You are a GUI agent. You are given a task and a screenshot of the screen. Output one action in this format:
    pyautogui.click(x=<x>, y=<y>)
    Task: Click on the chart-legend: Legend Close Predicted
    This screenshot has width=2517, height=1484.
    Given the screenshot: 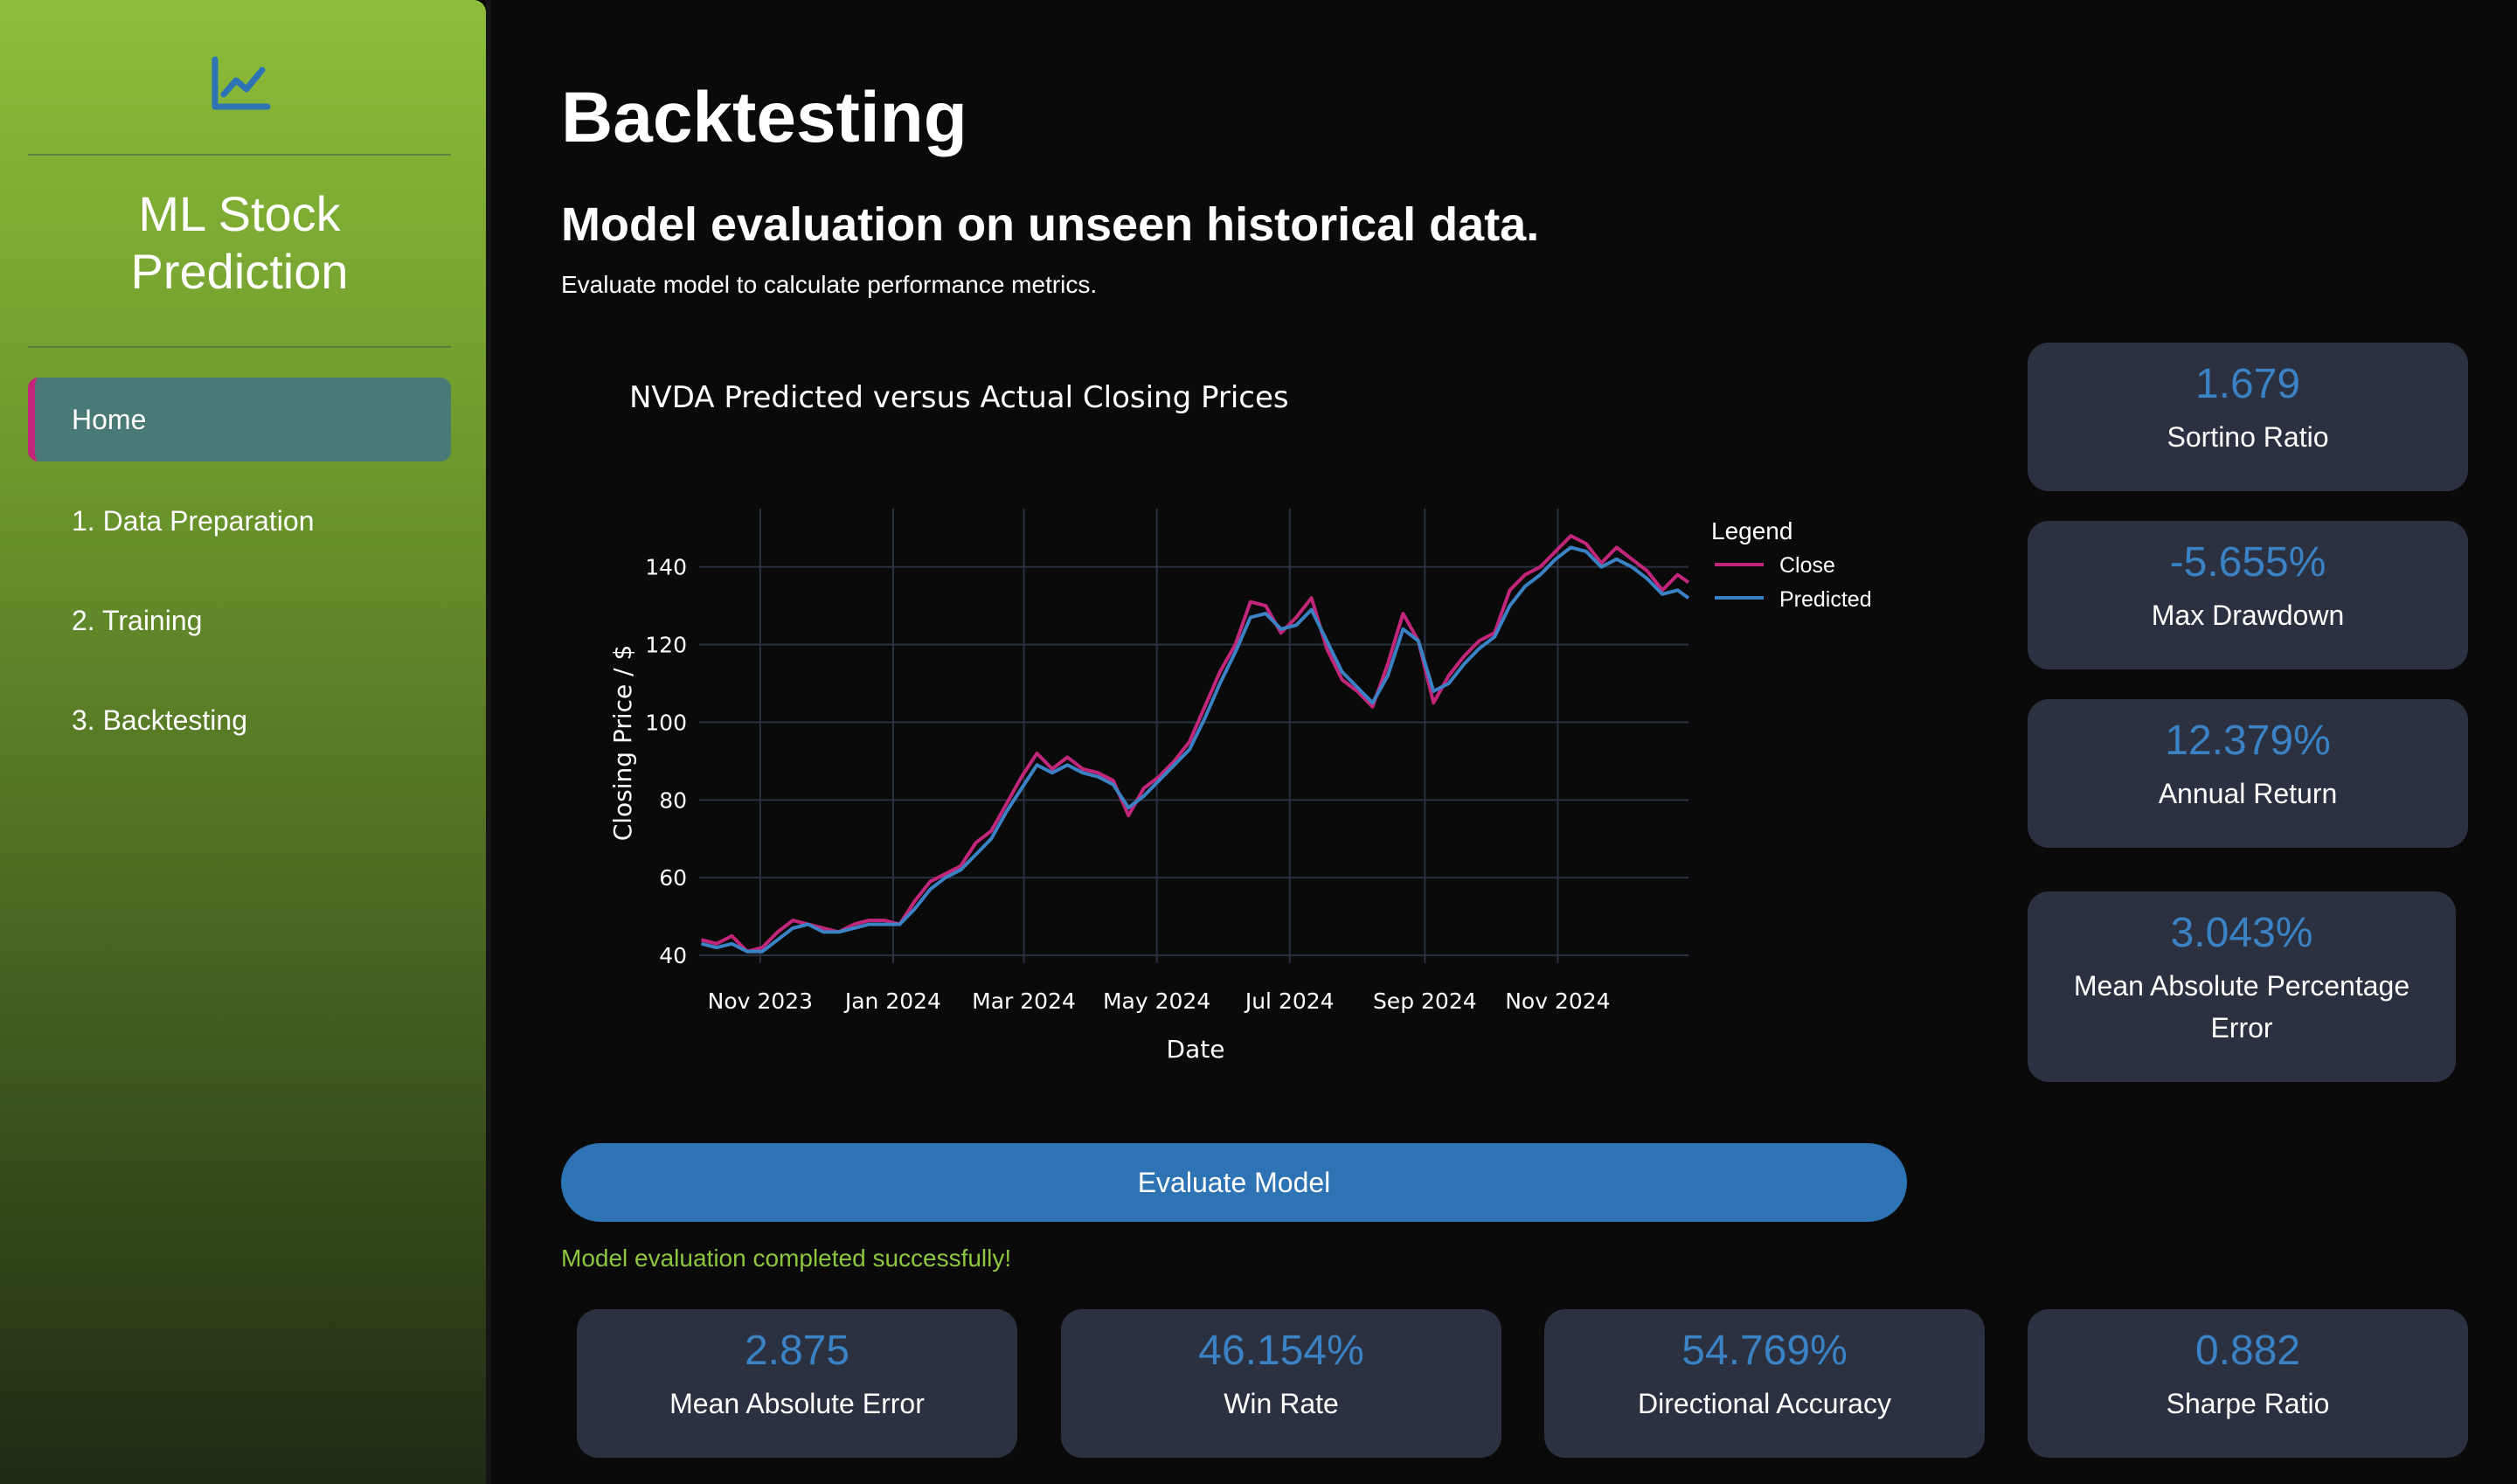 What is the action you would take?
    pyautogui.click(x=1791, y=564)
    